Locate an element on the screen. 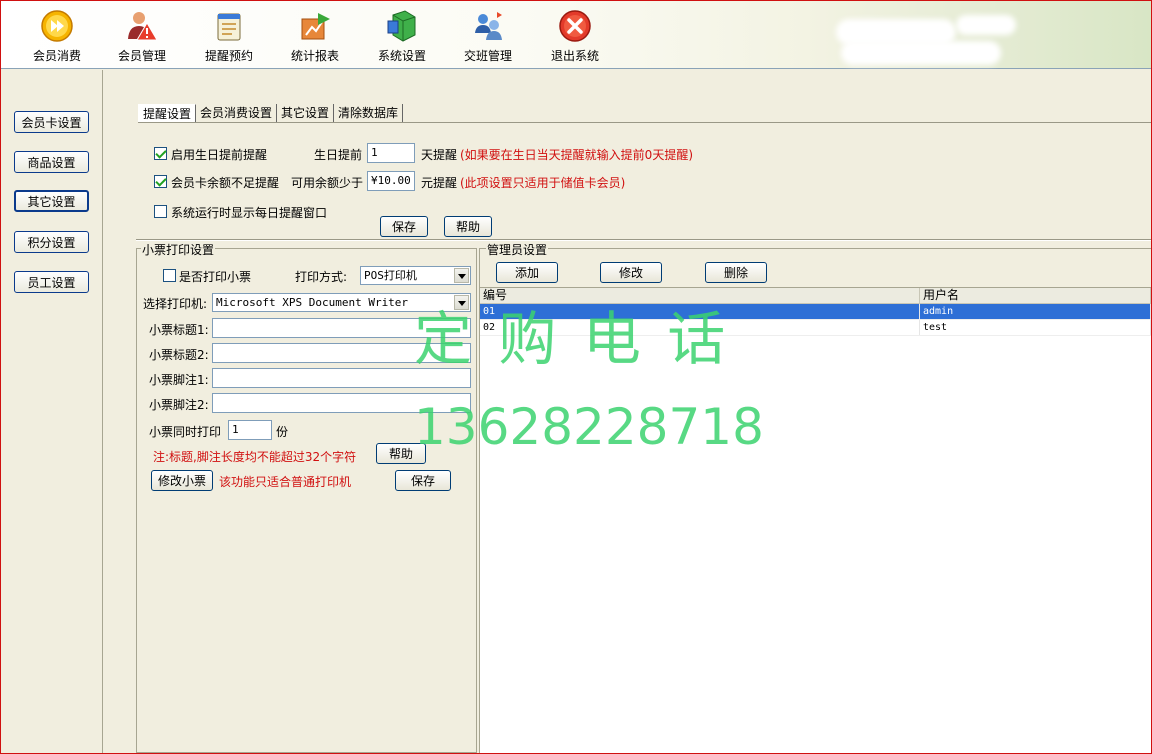  balance-note: (此项设置只适用于储值卡会员) is located at coordinates (543, 183).